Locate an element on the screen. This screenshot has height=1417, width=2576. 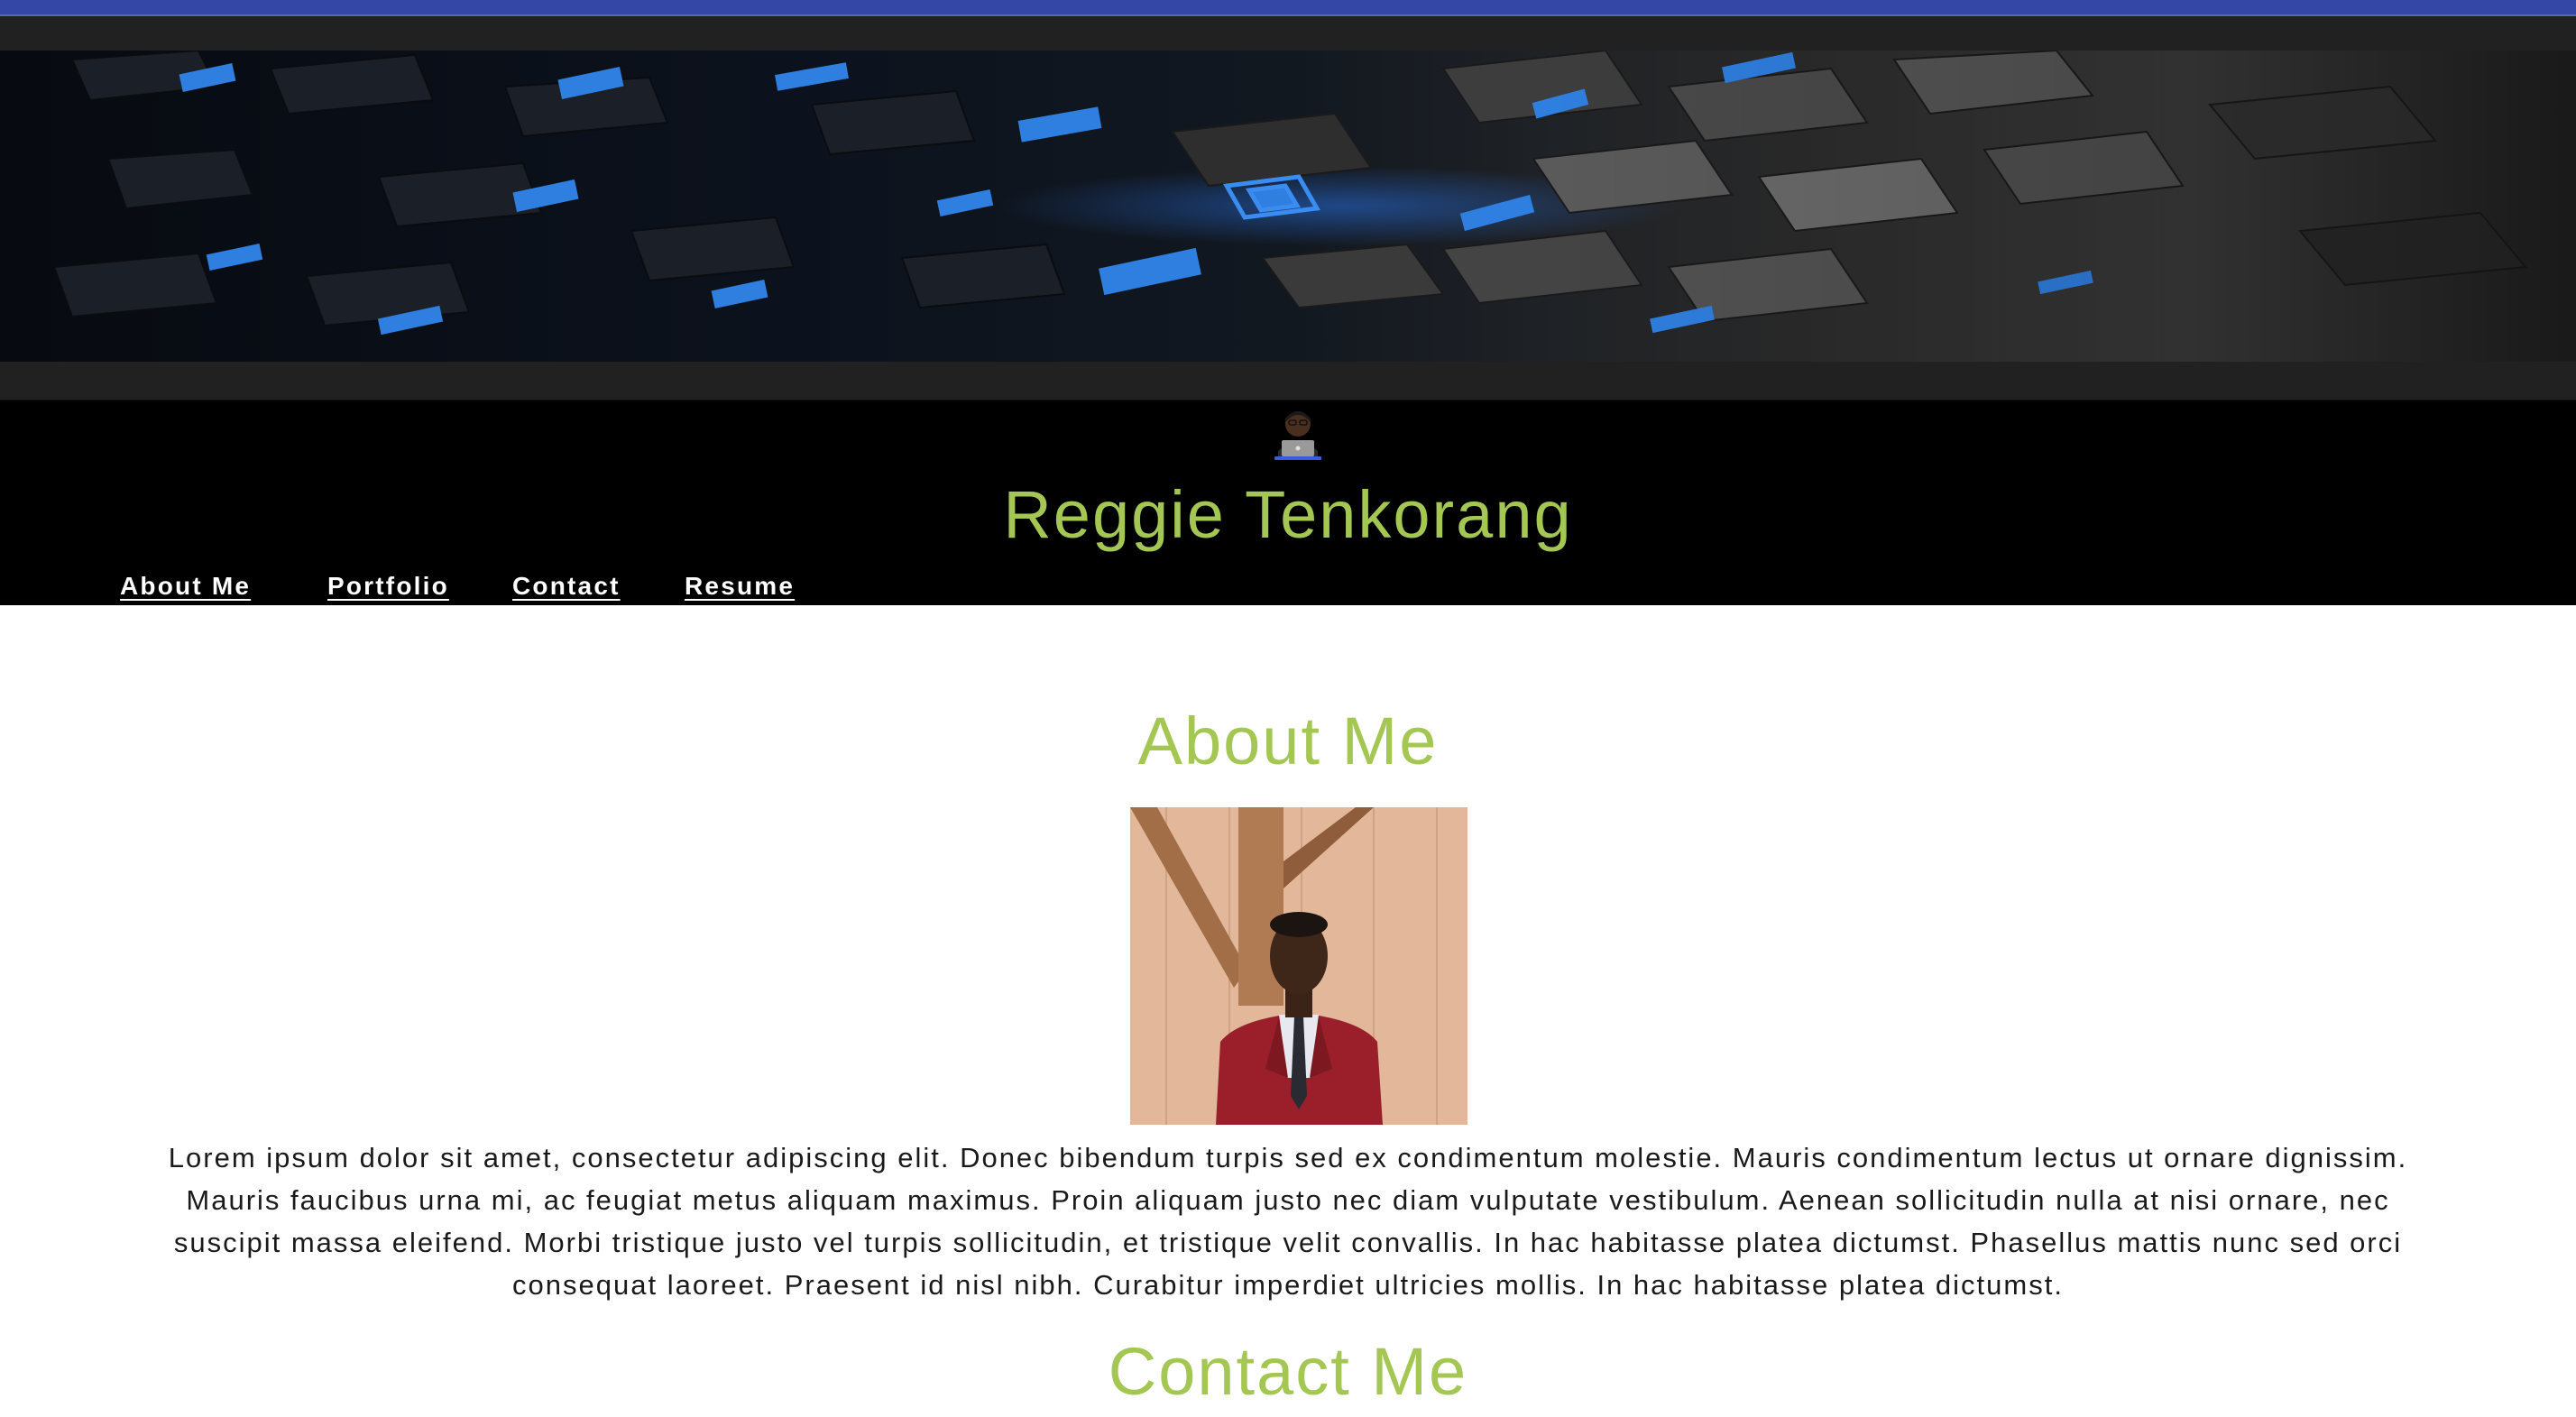
about-me-heading: About Me is located at coordinates (1288, 741).